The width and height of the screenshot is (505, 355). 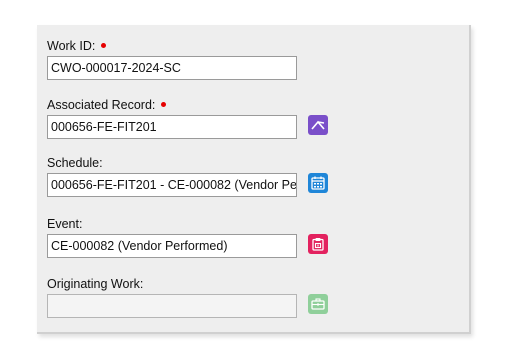 I want to click on schedule-button, so click(x=318, y=183).